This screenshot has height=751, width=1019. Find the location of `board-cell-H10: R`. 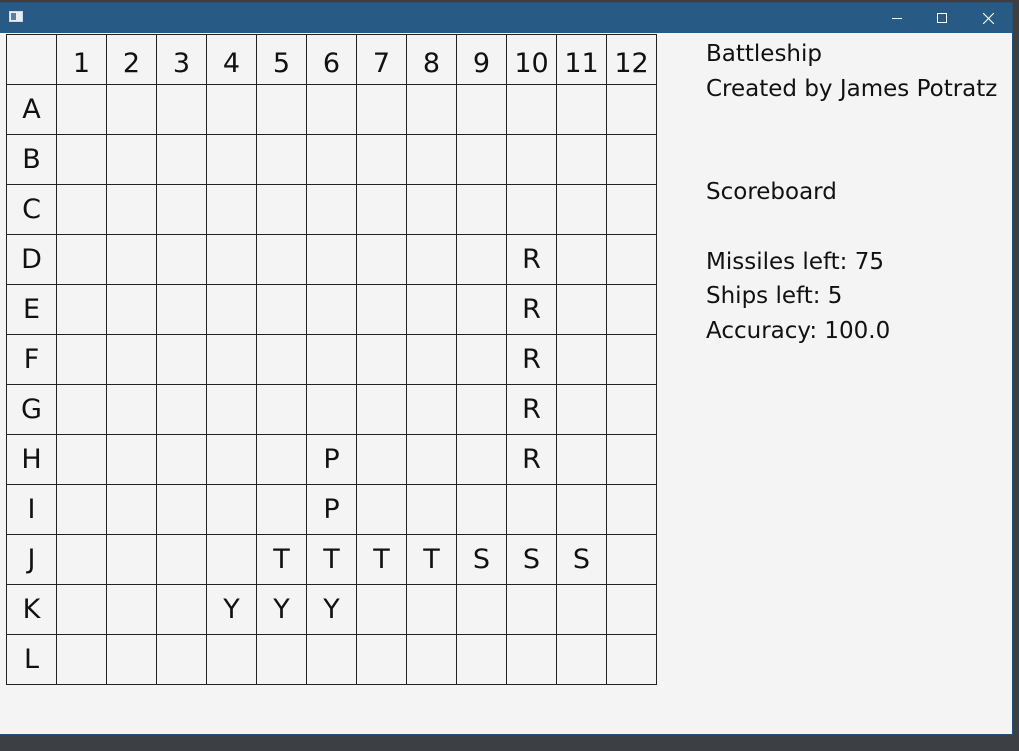

board-cell-H10: R is located at coordinates (532, 460).